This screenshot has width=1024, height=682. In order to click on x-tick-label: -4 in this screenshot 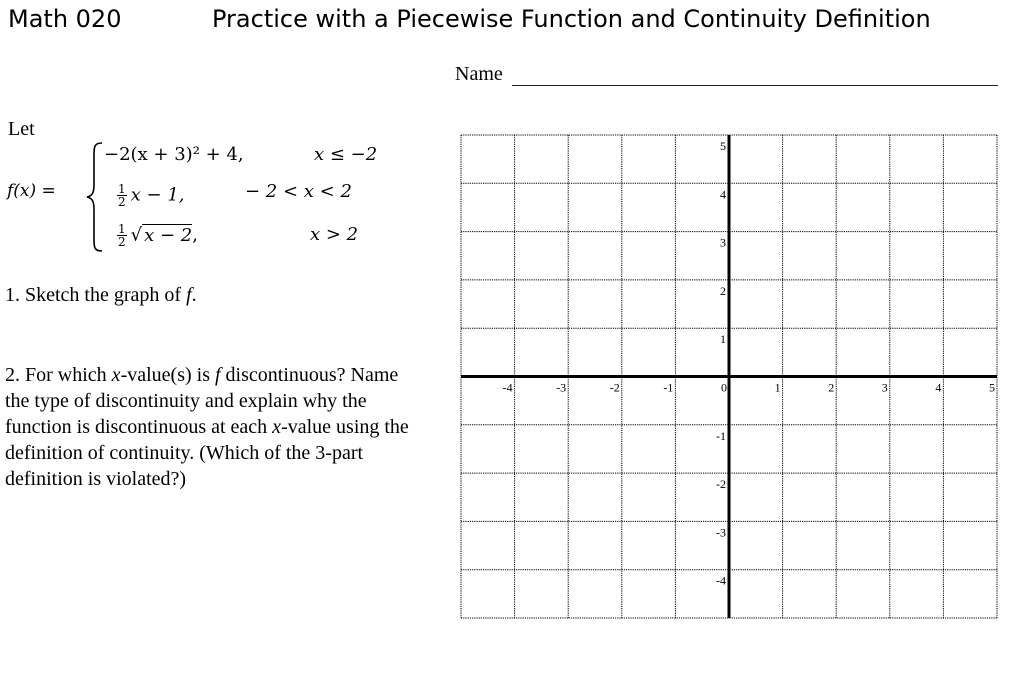, I will do `click(508, 388)`.